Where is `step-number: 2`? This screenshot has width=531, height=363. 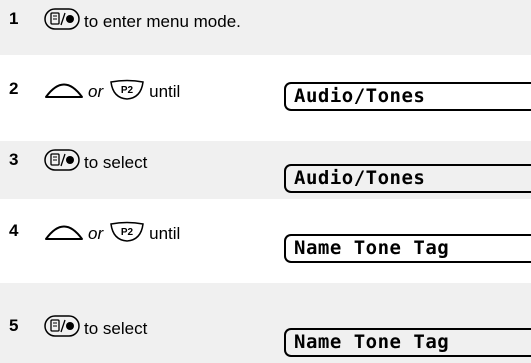 step-number: 2 is located at coordinates (14, 88).